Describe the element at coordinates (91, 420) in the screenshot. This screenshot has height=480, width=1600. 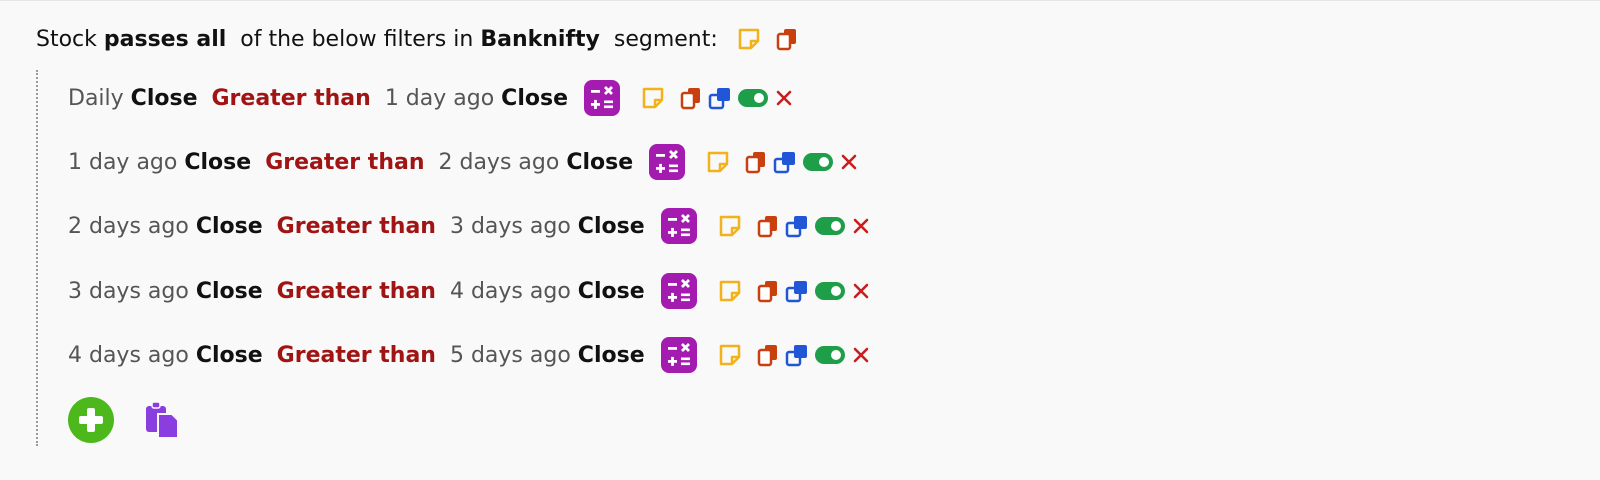
I see `add-filter-icon` at that location.